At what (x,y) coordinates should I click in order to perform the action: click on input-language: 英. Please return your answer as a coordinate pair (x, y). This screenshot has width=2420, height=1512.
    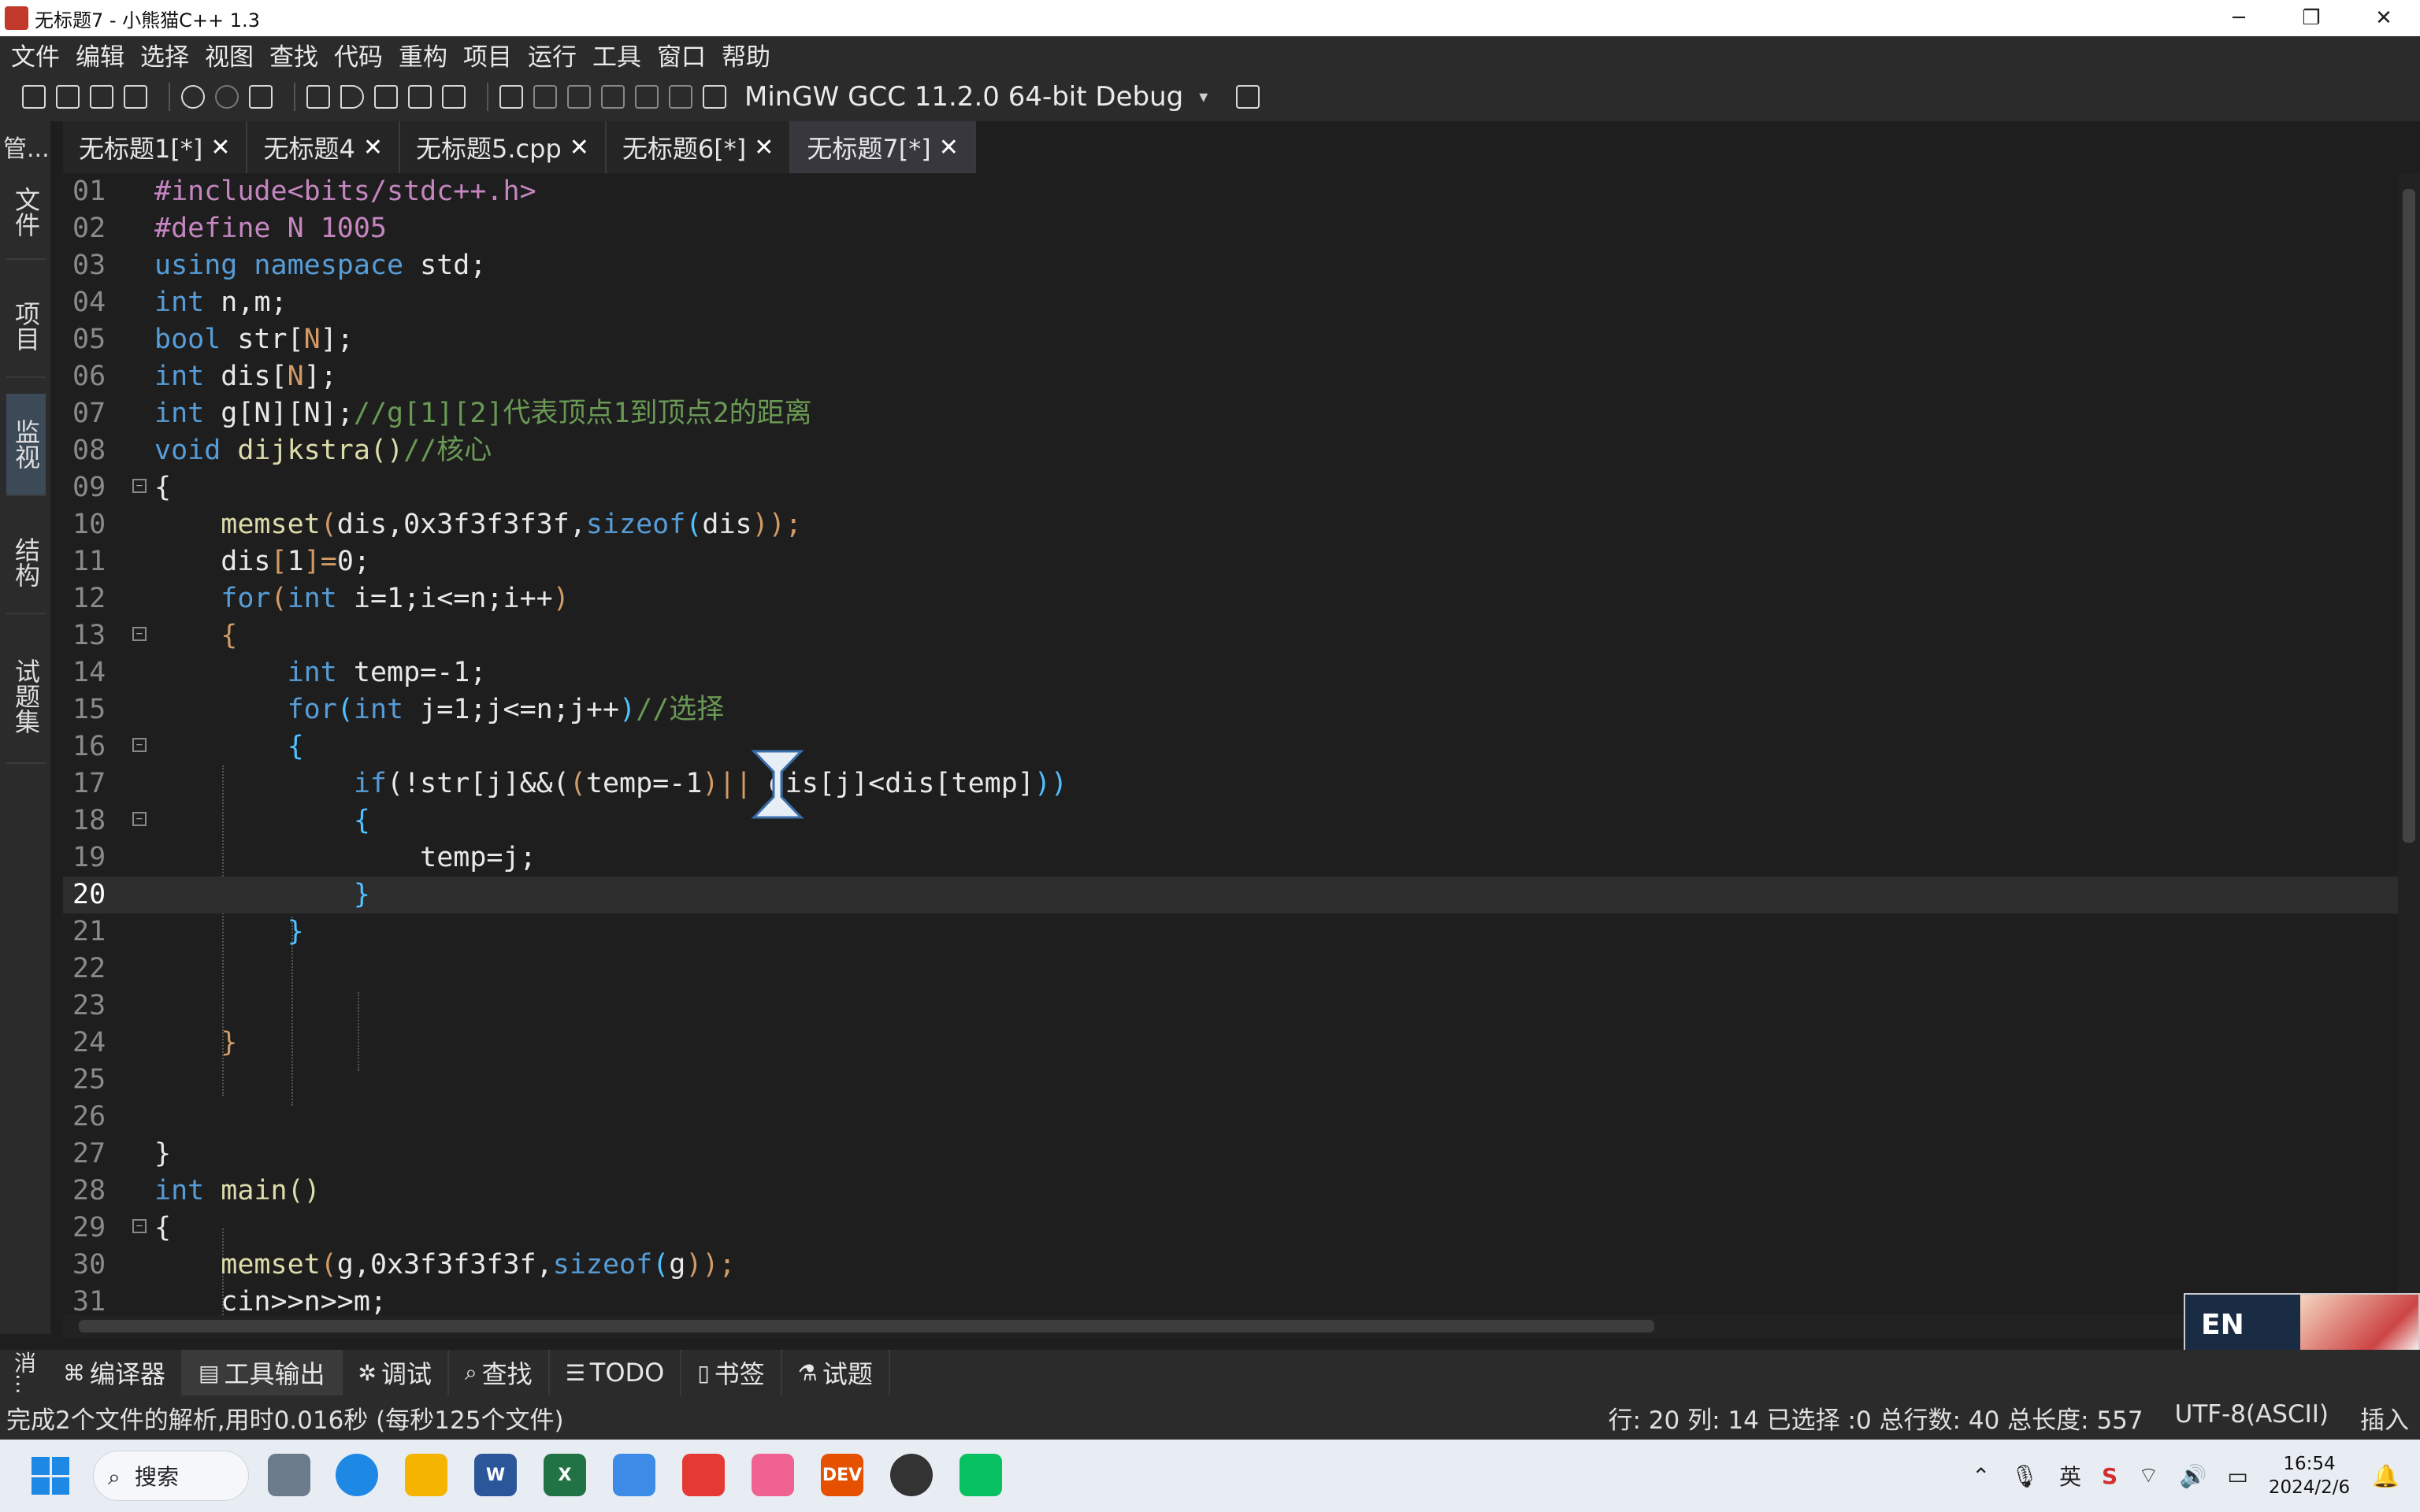
    Looking at the image, I should click on (2070, 1476).